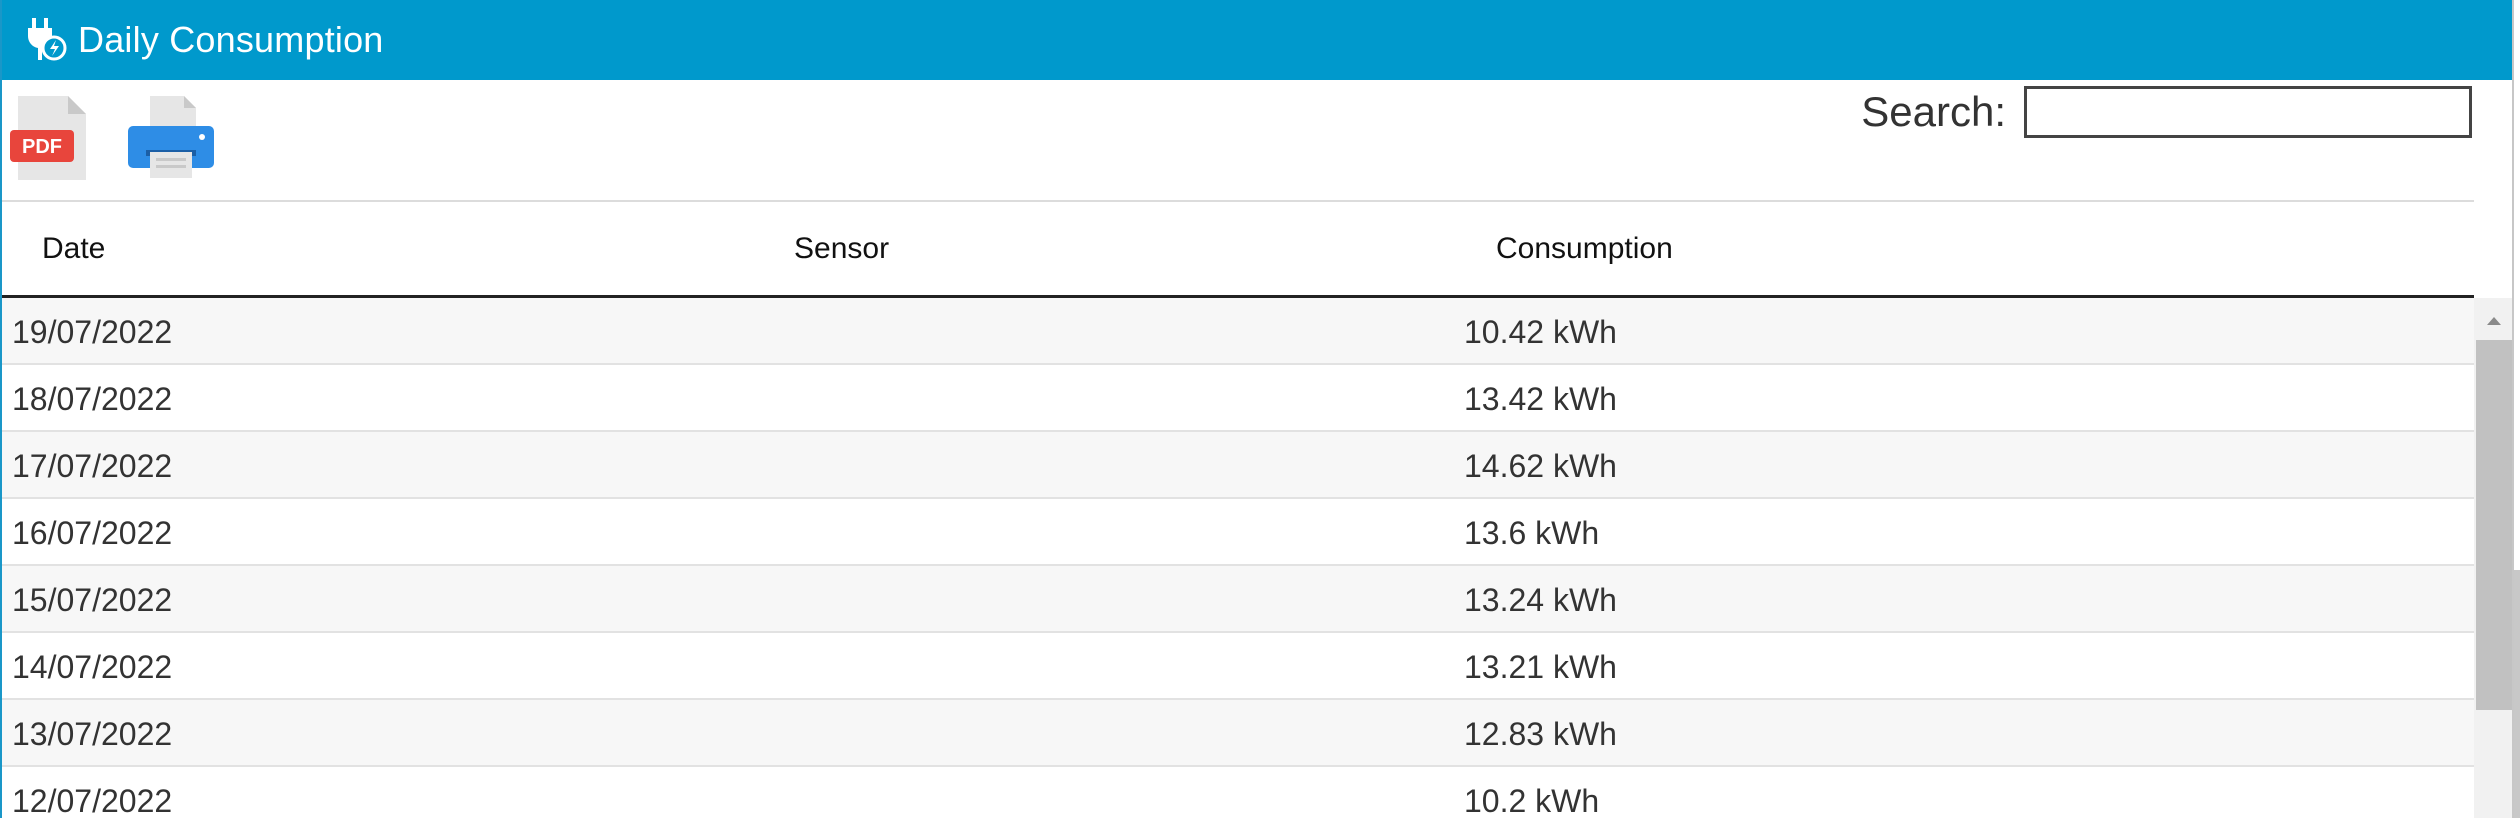  I want to click on cell-date: 15/07/2022, so click(92, 600).